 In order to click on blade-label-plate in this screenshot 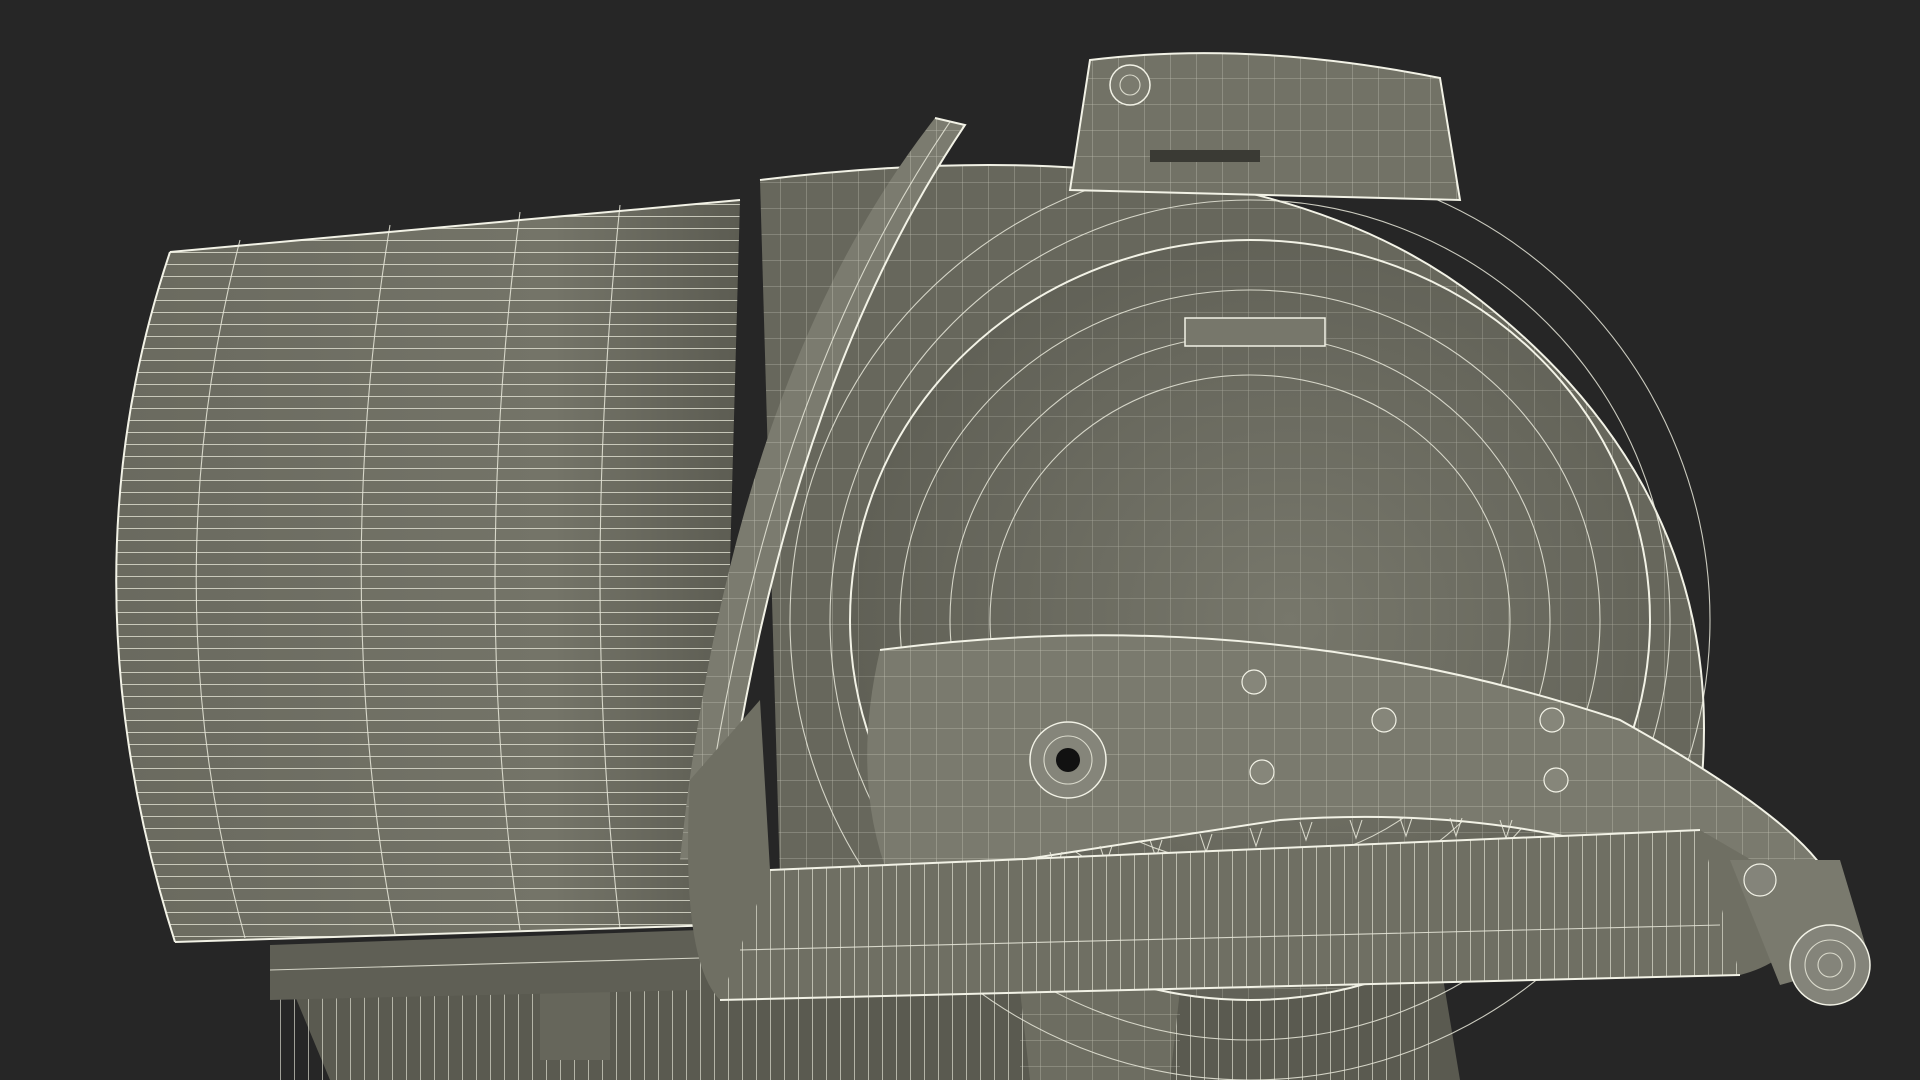, I will do `click(1255, 332)`.